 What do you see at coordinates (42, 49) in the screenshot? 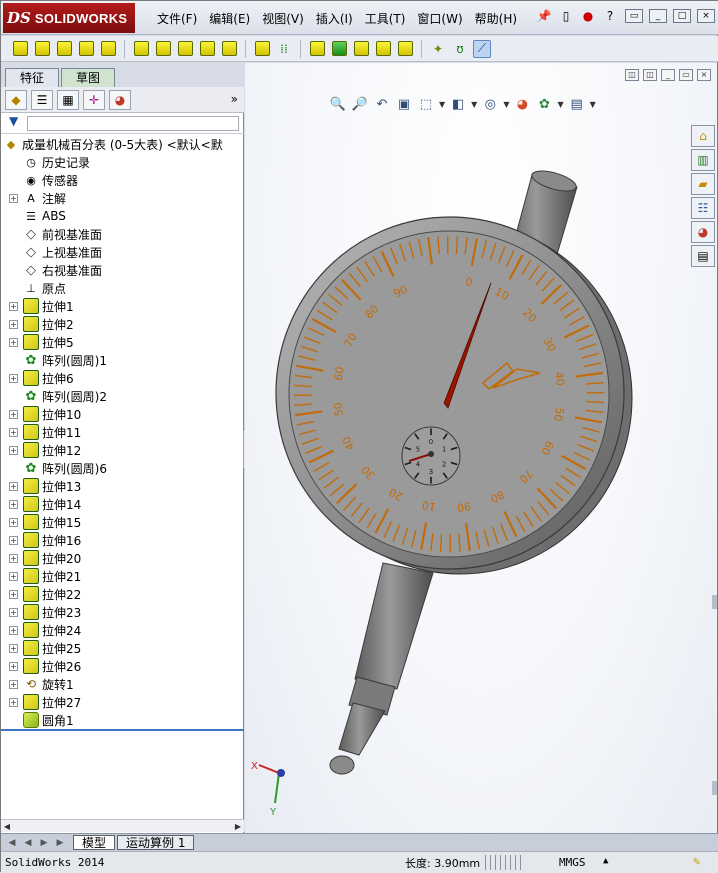
I see `revolve-boss-icon` at bounding box center [42, 49].